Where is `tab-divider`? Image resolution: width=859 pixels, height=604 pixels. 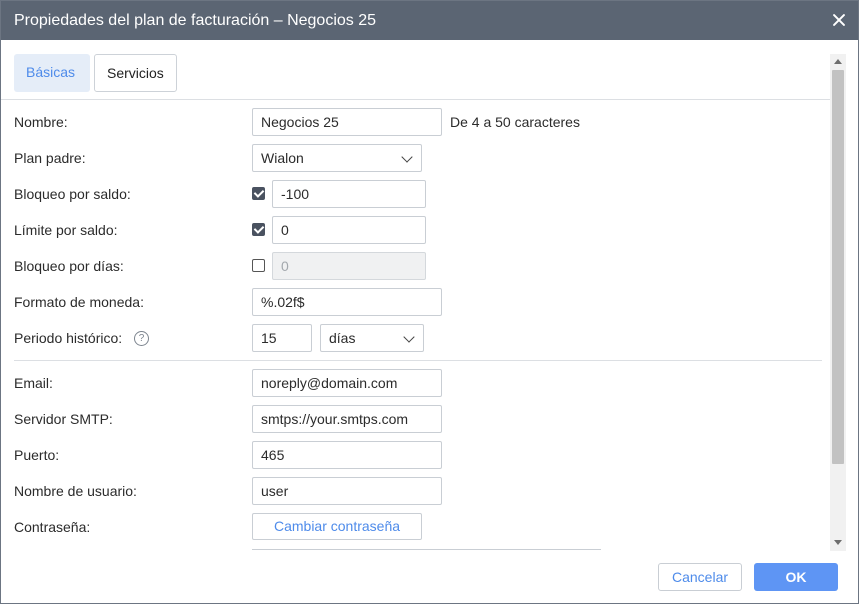
tab-divider is located at coordinates (415, 99).